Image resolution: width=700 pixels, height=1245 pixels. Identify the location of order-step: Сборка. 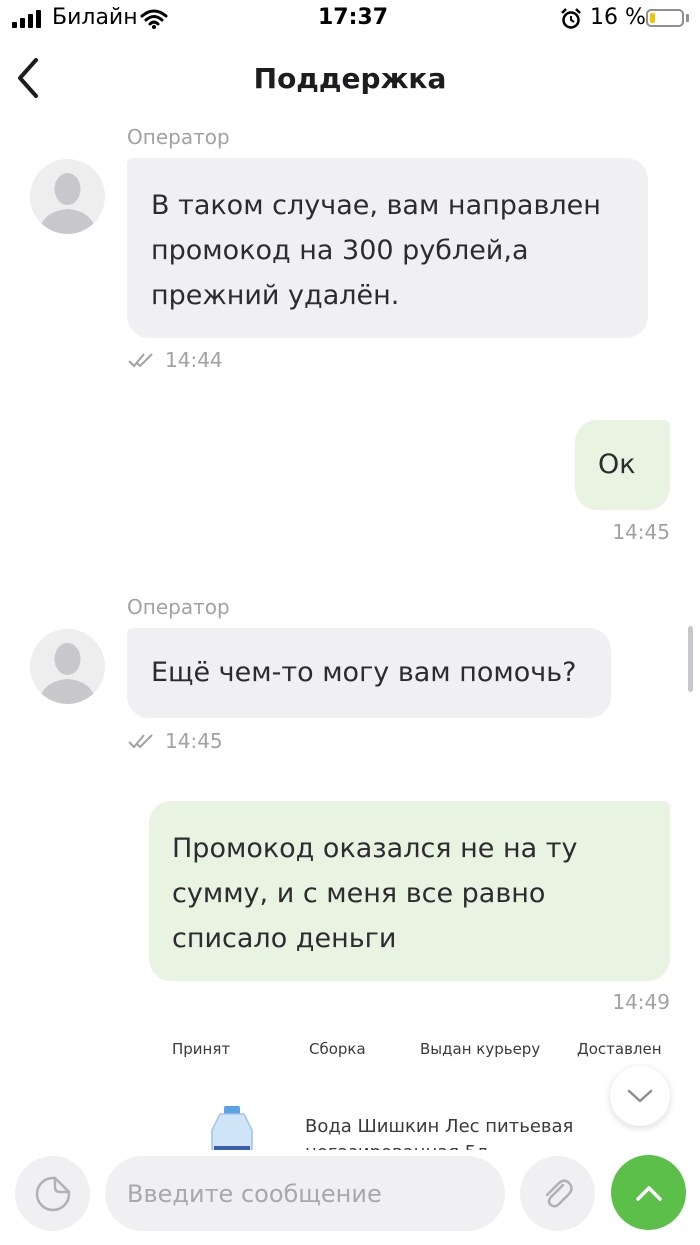
(337, 1049).